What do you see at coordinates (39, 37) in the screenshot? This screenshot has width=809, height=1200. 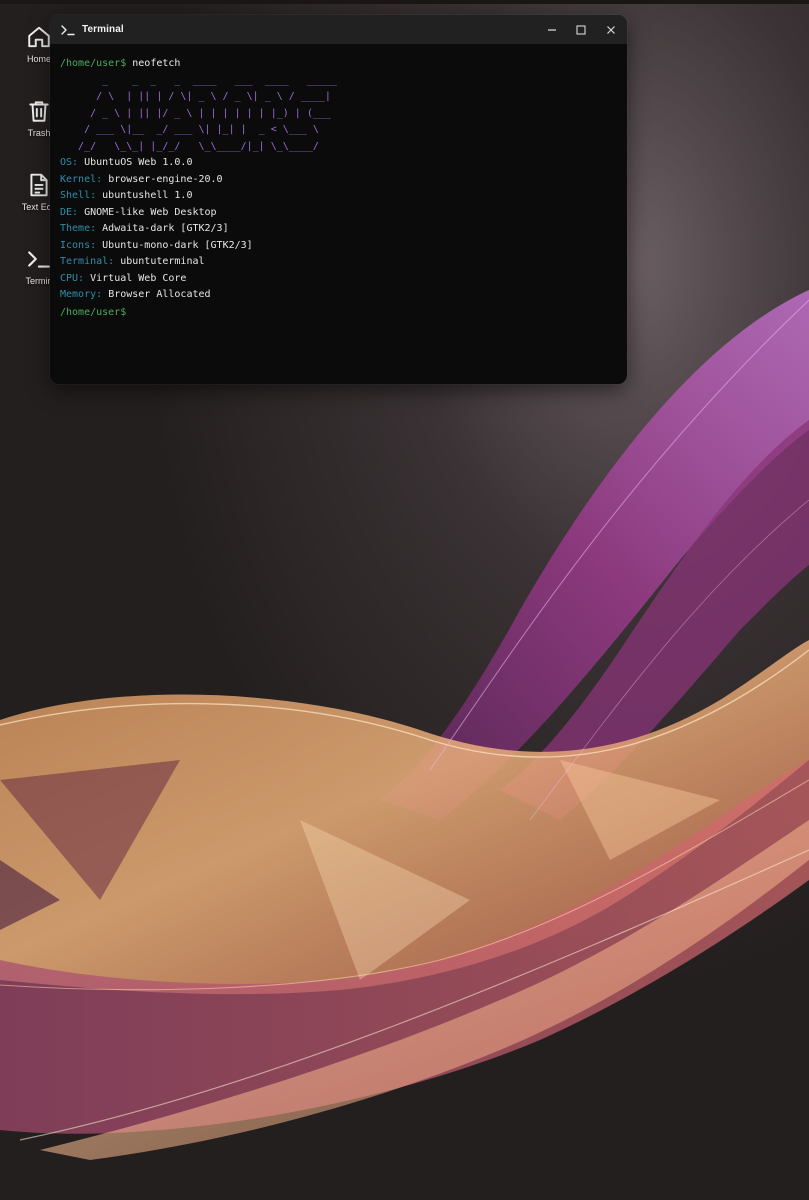 I see `home-icon` at bounding box center [39, 37].